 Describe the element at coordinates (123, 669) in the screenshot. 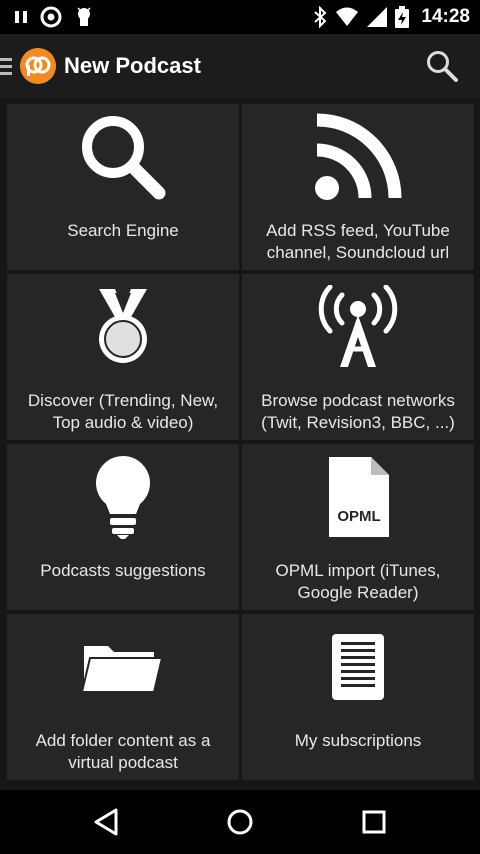

I see `folder-icon` at that location.